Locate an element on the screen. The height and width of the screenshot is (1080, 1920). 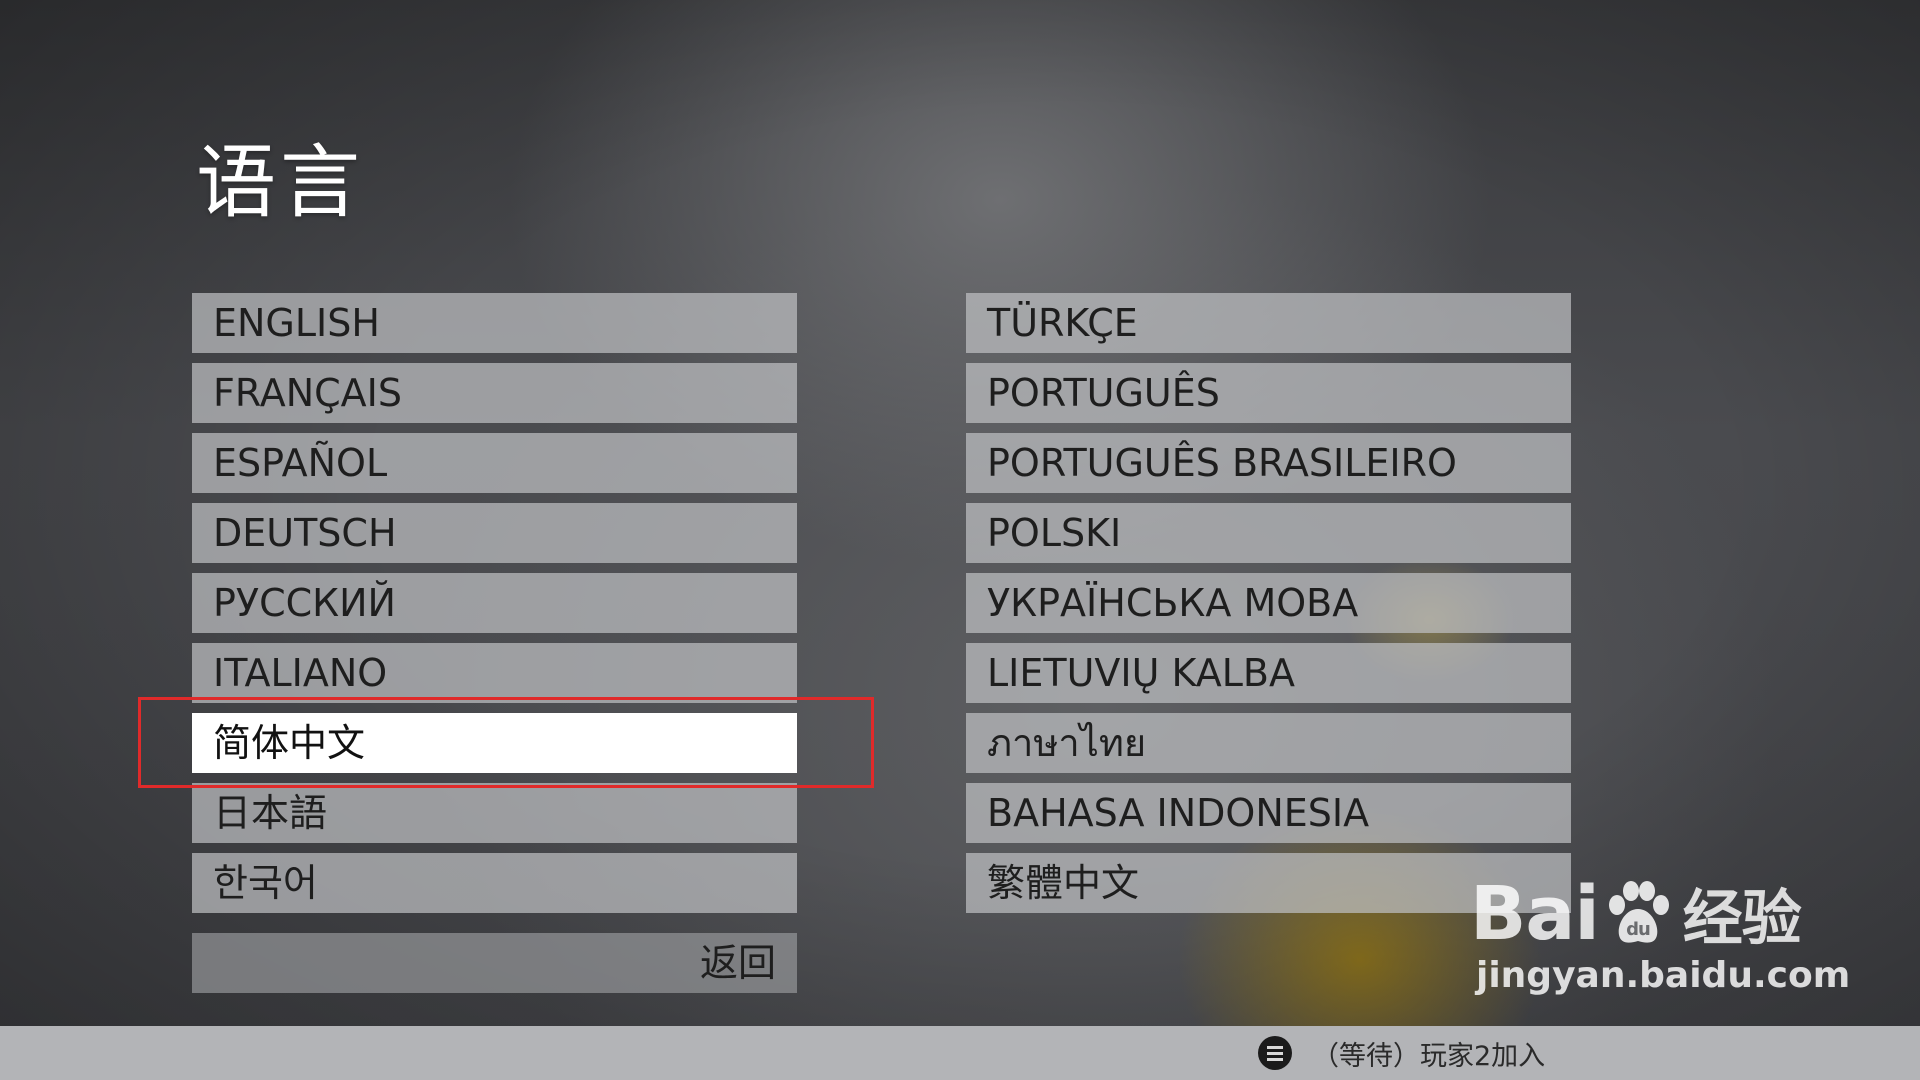
language-option-brazilian-portuguese: PORTUGUÊS BRASILEIRO is located at coordinates (1268, 463).